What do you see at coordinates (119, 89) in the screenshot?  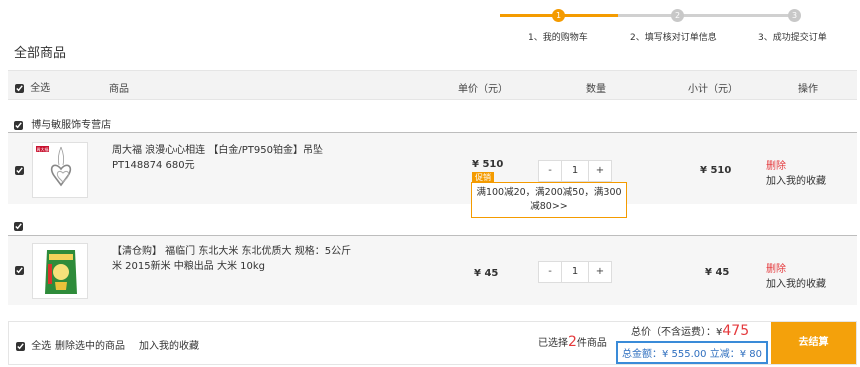 I see `header-product: 商品` at bounding box center [119, 89].